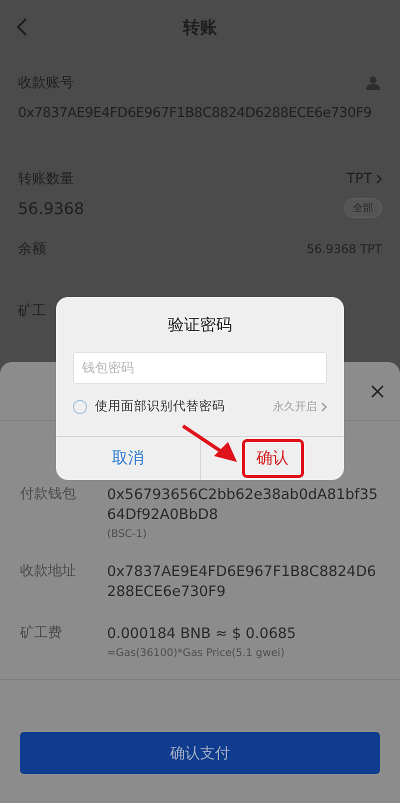 Image resolution: width=400 pixels, height=803 pixels. I want to click on detail-value: 0x7837AE9E4FD6E967F1B8C8824D6288ECE6e730F9, so click(242, 582).